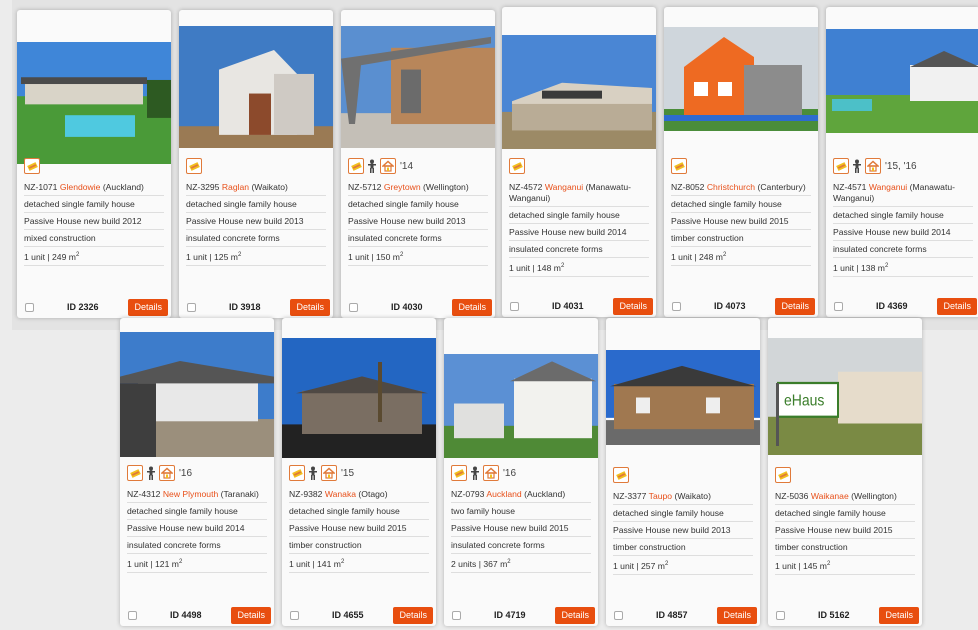 This screenshot has width=978, height=630. I want to click on project-construction: timber construction, so click(845, 547).